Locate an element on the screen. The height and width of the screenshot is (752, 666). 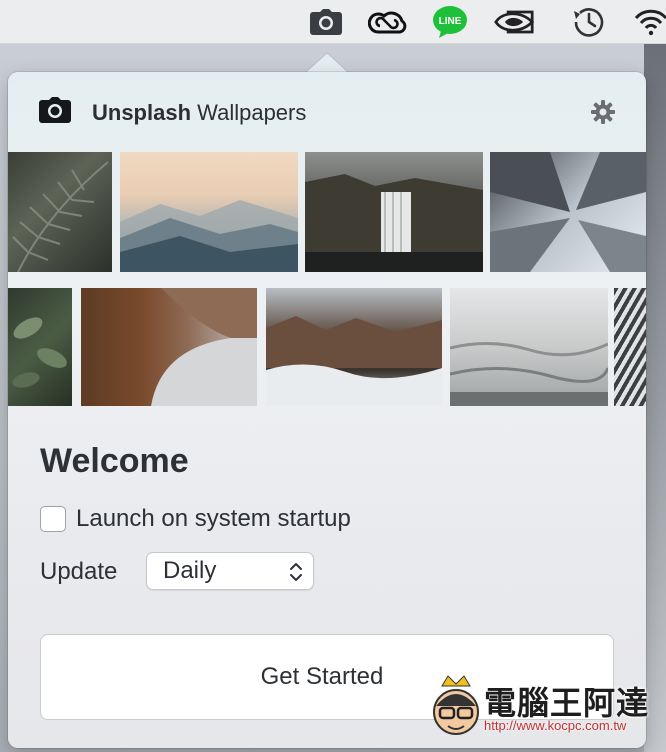
creative-cloud-icon is located at coordinates (388, 22).